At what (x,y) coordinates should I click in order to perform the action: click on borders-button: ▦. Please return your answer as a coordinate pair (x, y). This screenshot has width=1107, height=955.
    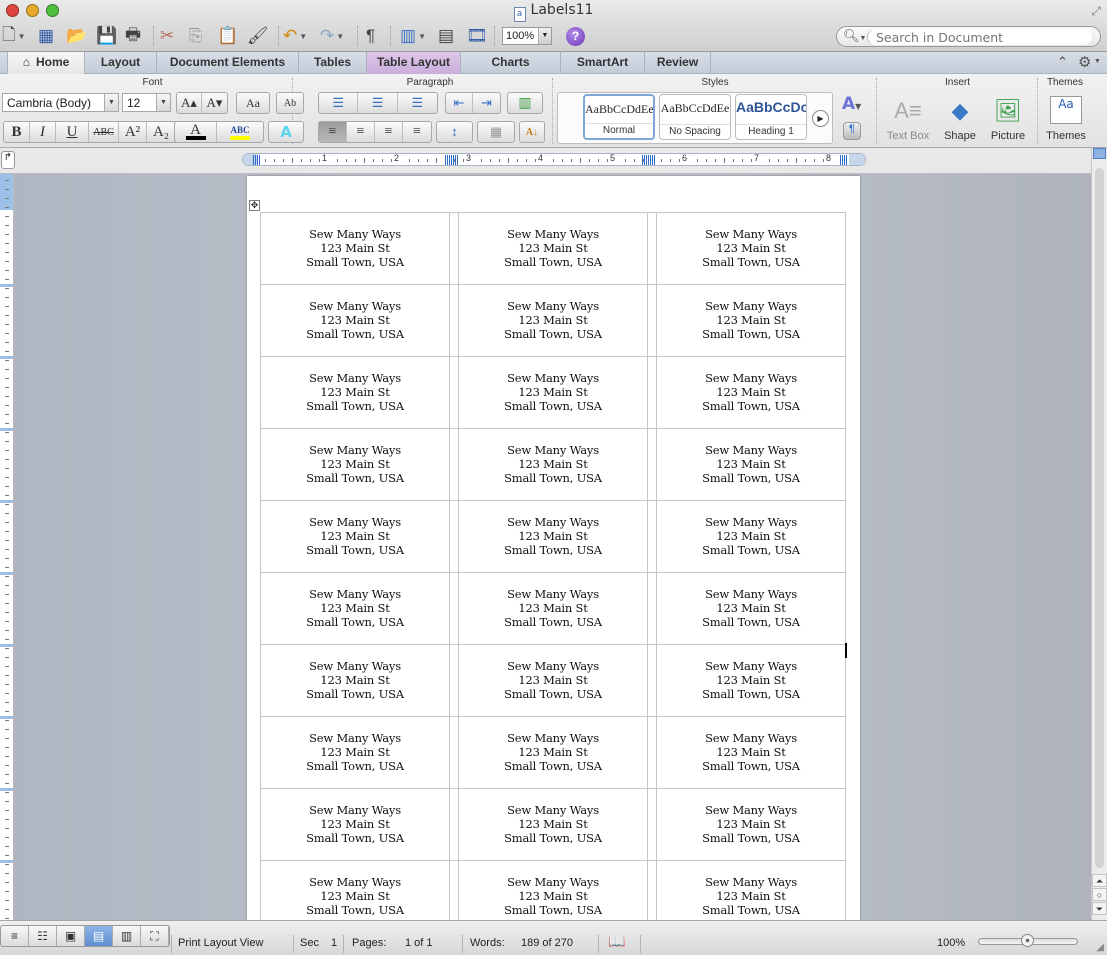
    Looking at the image, I should click on (496, 132).